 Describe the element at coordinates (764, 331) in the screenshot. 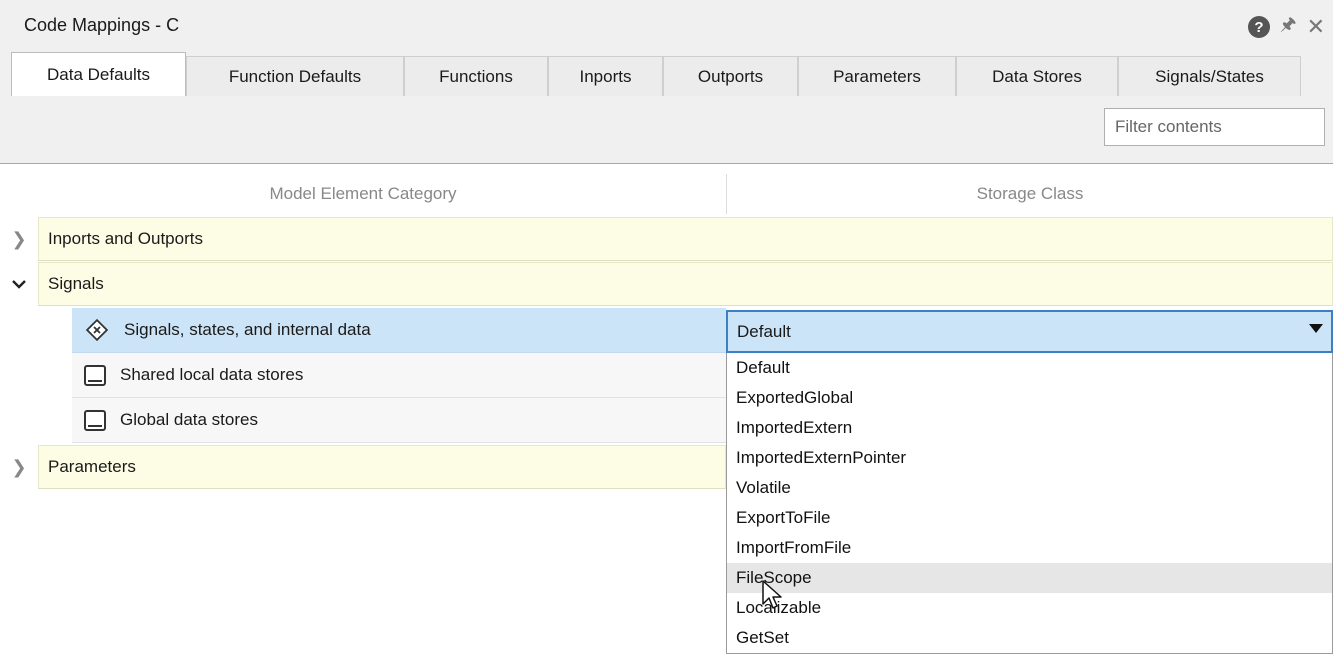

I see `storage-class-value: Default` at that location.